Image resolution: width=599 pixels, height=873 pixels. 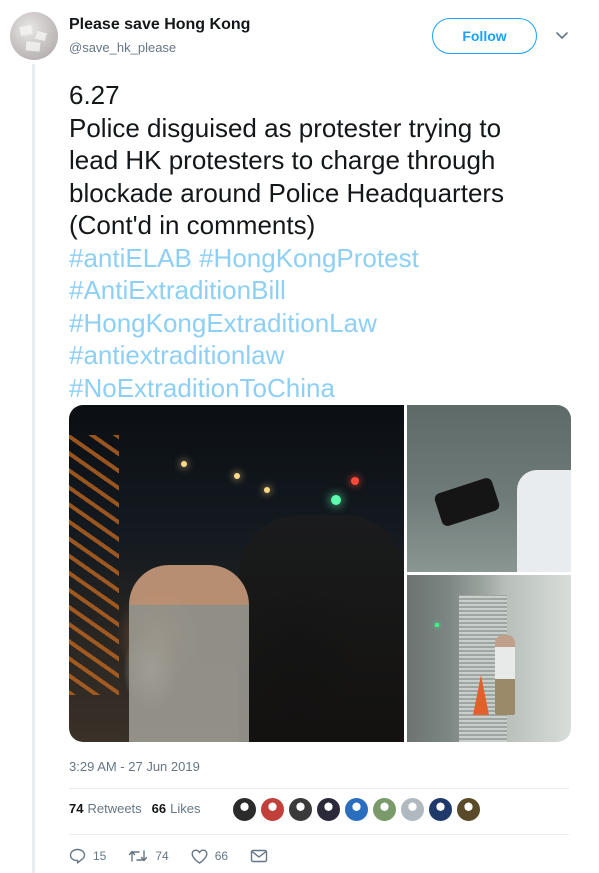 What do you see at coordinates (33, 468) in the screenshot?
I see `thread-line` at bounding box center [33, 468].